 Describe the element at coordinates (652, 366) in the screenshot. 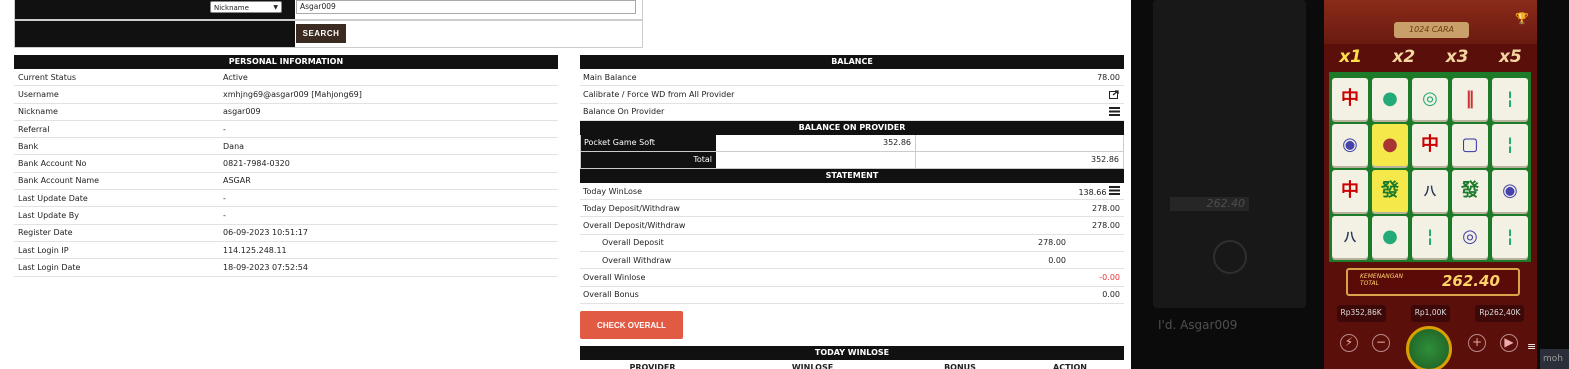

I see `column-provider: PROVIDER` at that location.